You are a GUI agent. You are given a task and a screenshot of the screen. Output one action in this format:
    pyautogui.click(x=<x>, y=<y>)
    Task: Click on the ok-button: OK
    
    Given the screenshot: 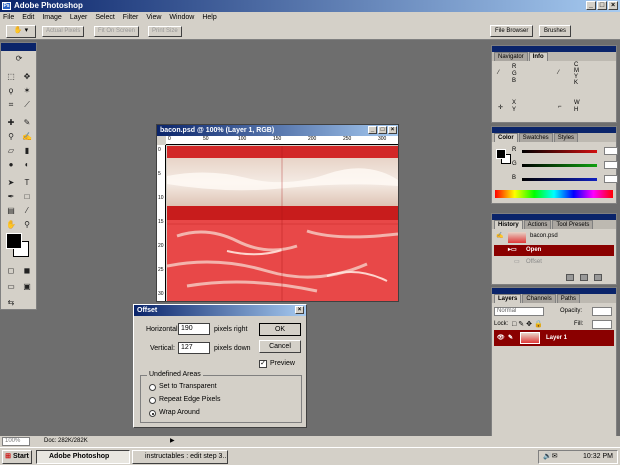 What is the action you would take?
    pyautogui.click(x=280, y=329)
    